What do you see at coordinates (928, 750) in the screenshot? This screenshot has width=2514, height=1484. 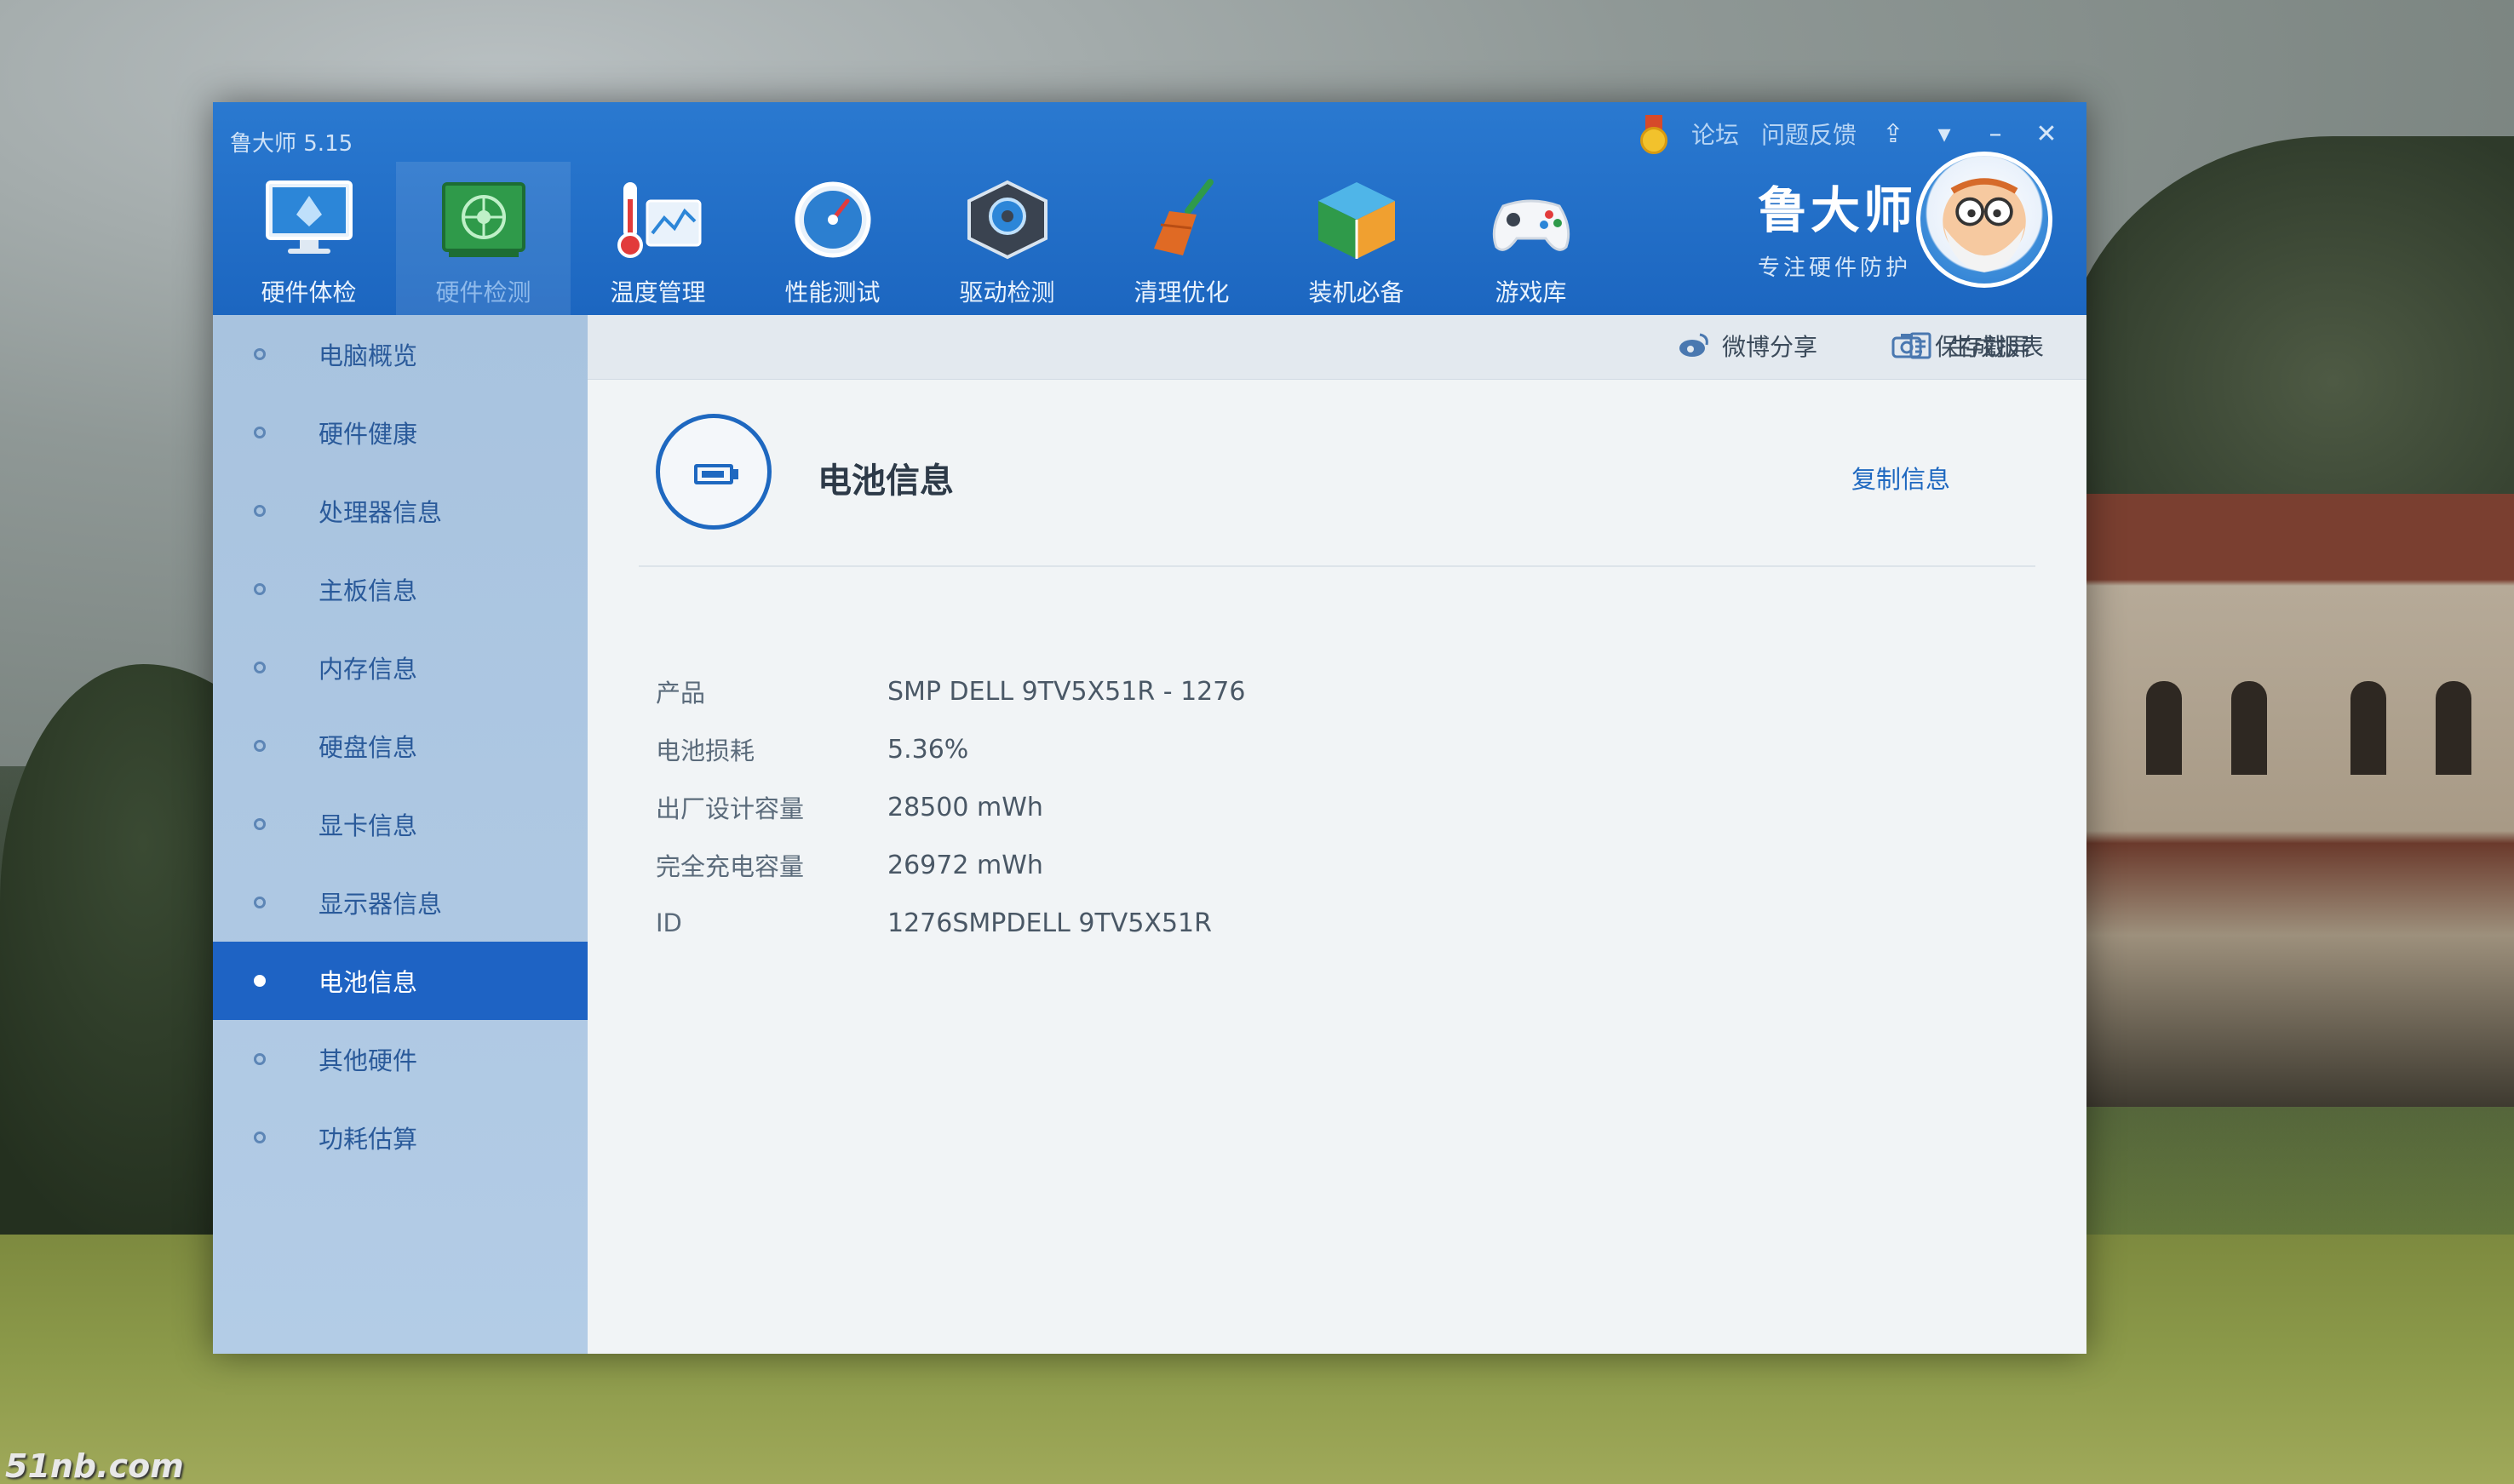 I see `info-value: 5.36%` at bounding box center [928, 750].